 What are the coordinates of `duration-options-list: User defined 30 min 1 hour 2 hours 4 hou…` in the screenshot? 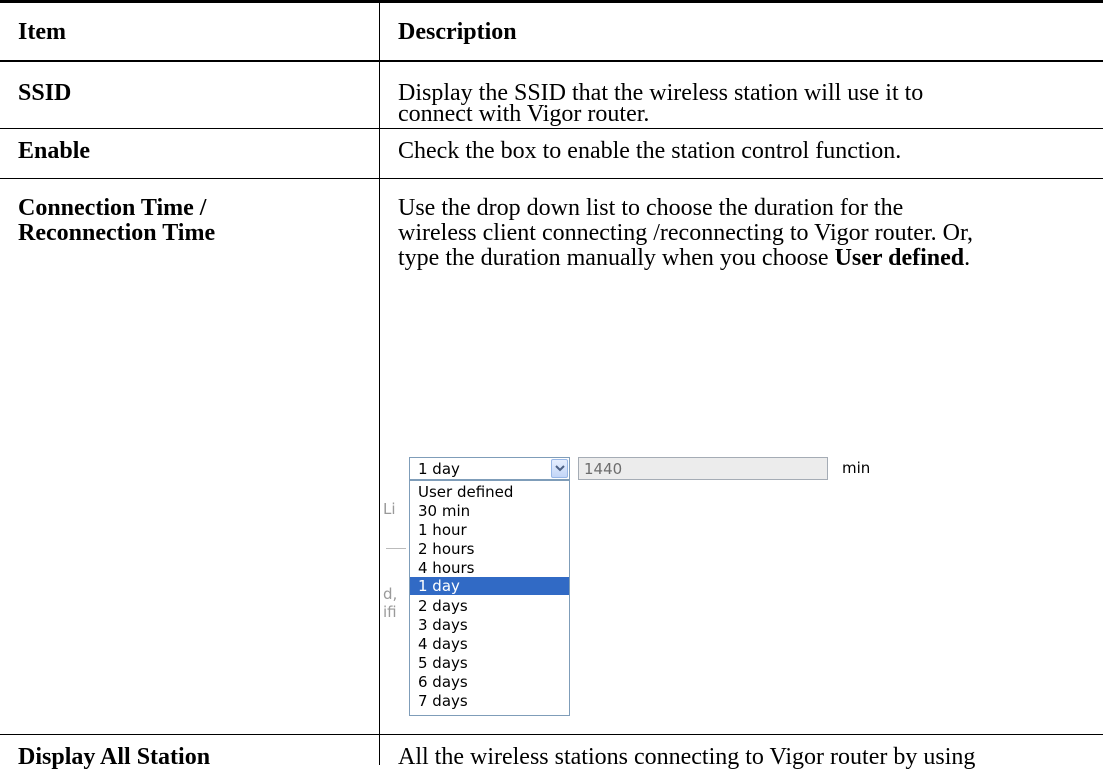 It's located at (489, 598).